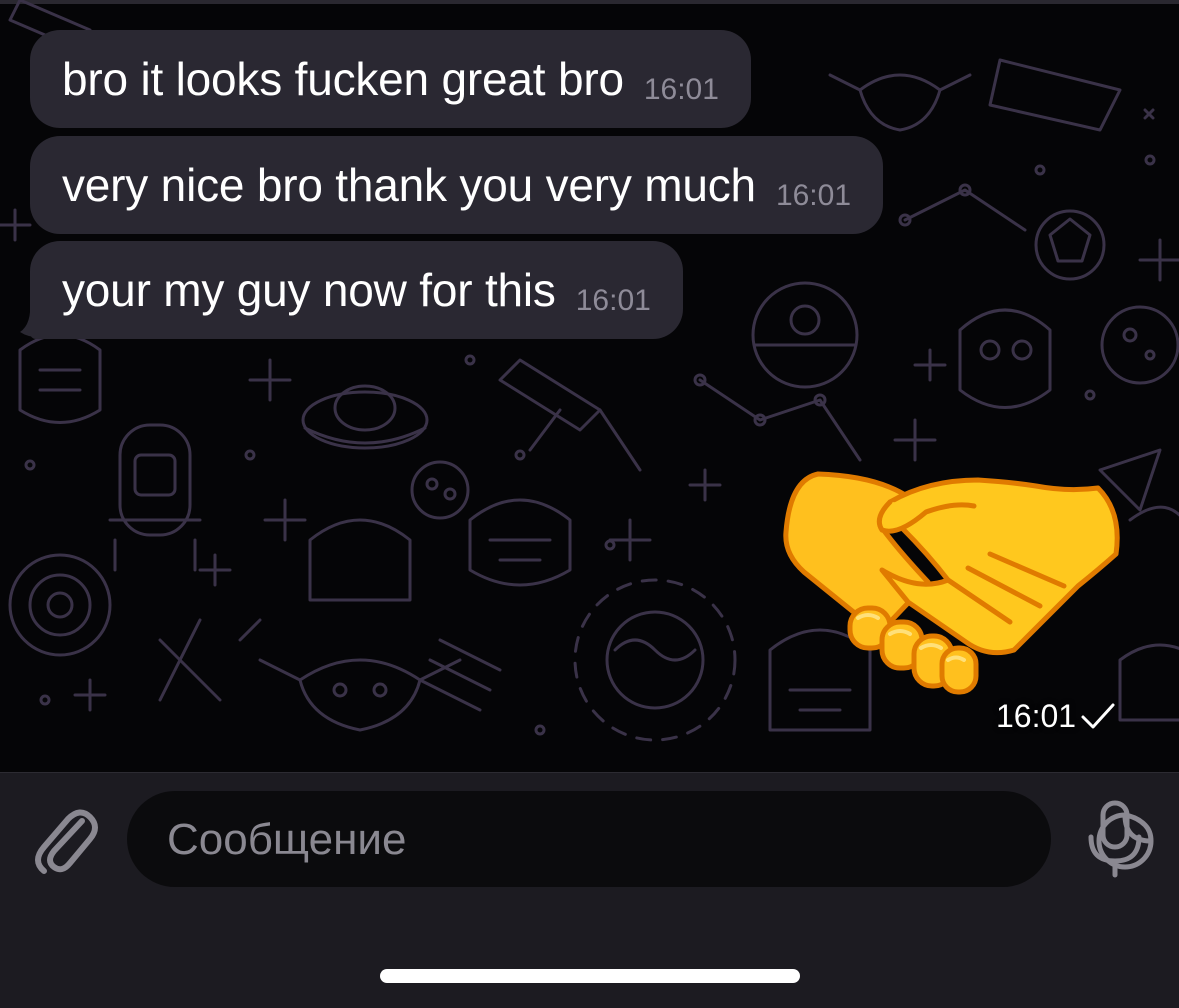  I want to click on sticker-time: 16:01, so click(1036, 715).